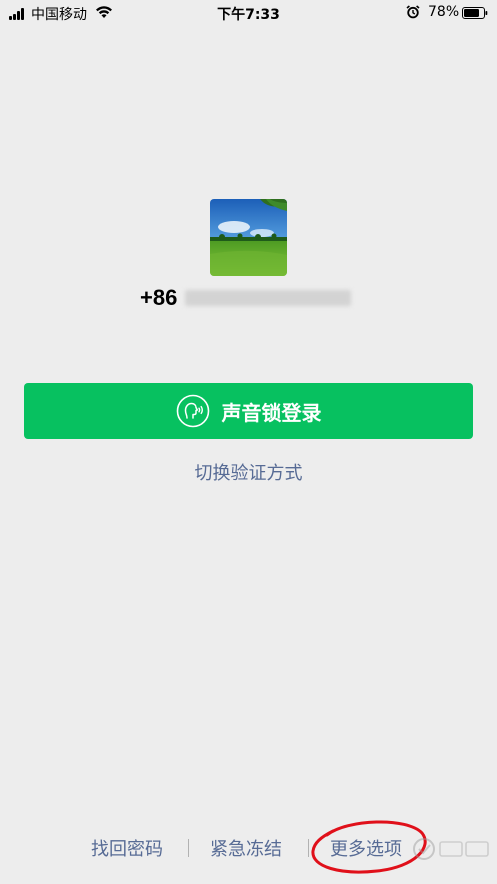  I want to click on phone-country-code: +86, so click(159, 297).